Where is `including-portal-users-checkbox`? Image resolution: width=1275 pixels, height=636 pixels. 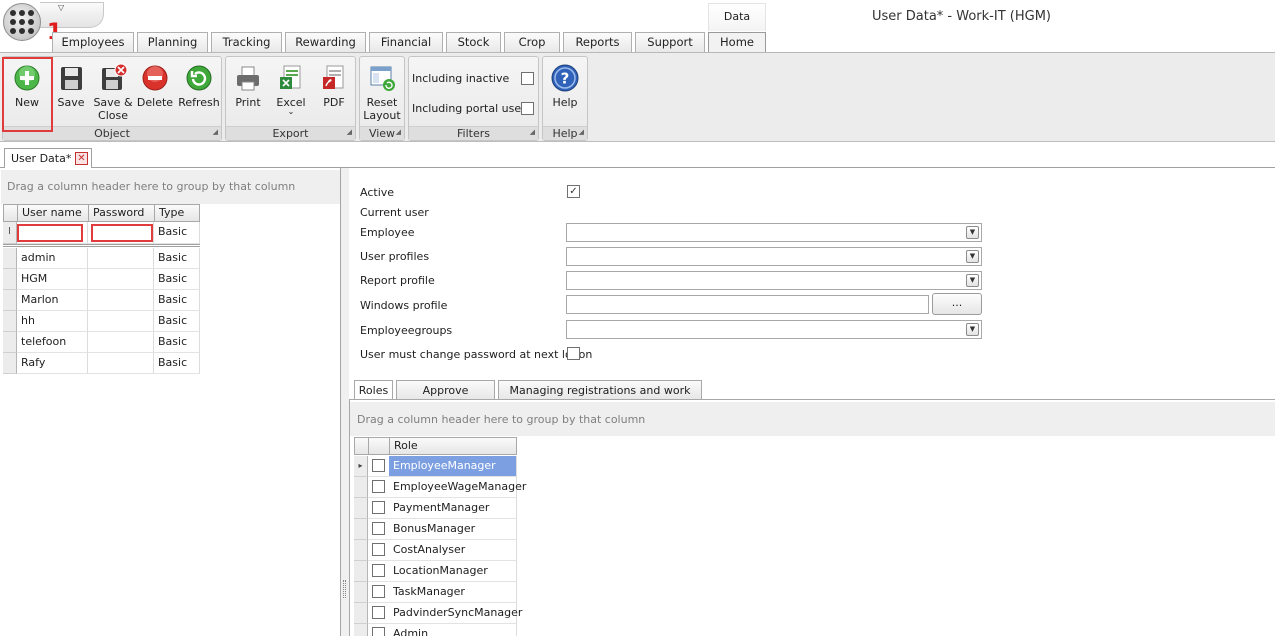
including-portal-users-checkbox is located at coordinates (527, 108).